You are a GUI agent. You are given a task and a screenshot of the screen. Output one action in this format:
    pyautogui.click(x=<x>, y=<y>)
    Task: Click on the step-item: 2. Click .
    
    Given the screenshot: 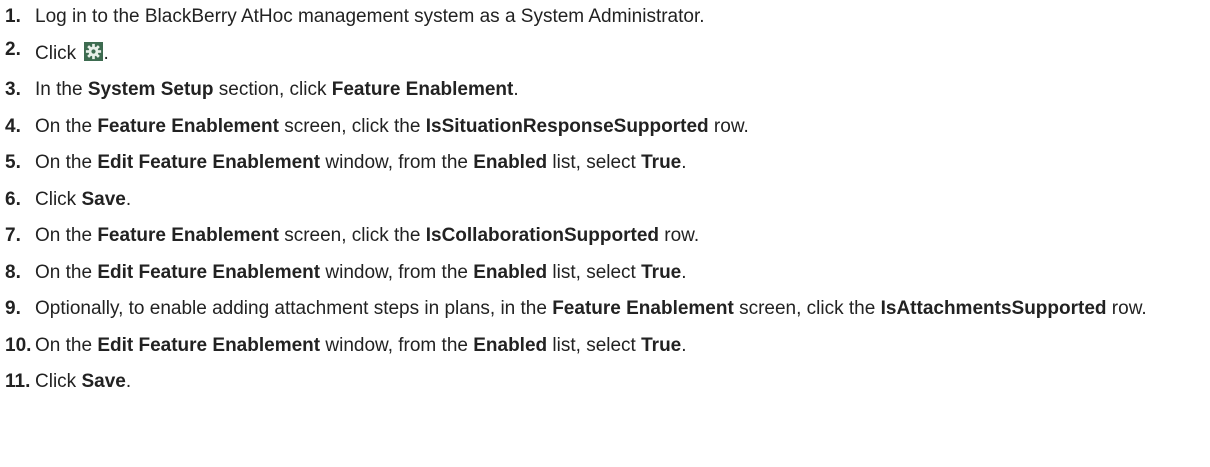 What is the action you would take?
    pyautogui.click(x=607, y=52)
    